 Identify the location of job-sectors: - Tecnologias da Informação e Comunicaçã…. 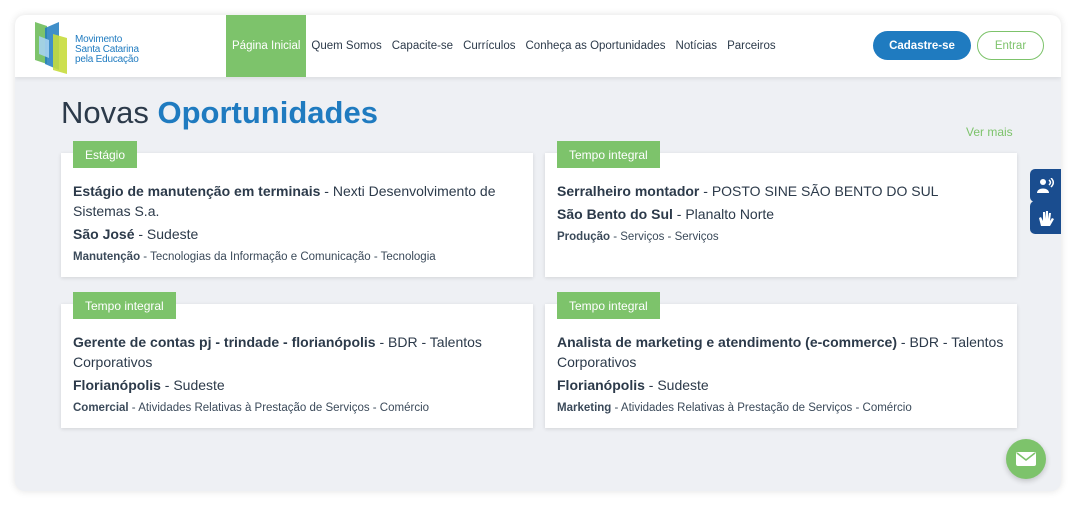
(288, 257).